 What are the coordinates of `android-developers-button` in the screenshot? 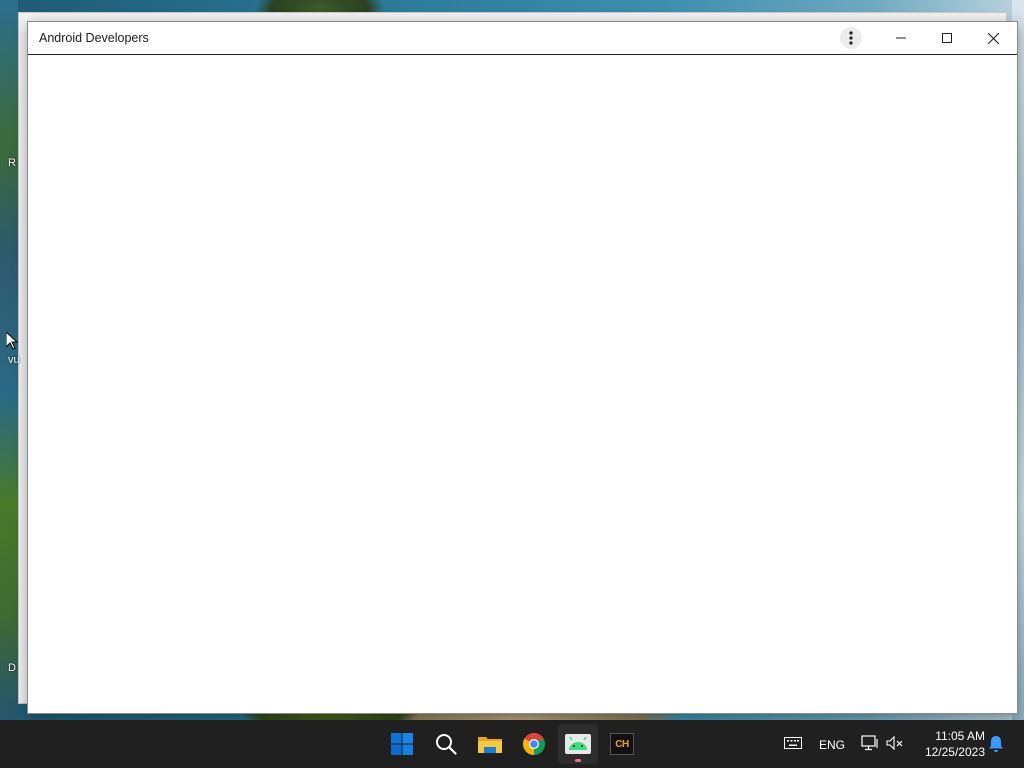 It's located at (578, 744).